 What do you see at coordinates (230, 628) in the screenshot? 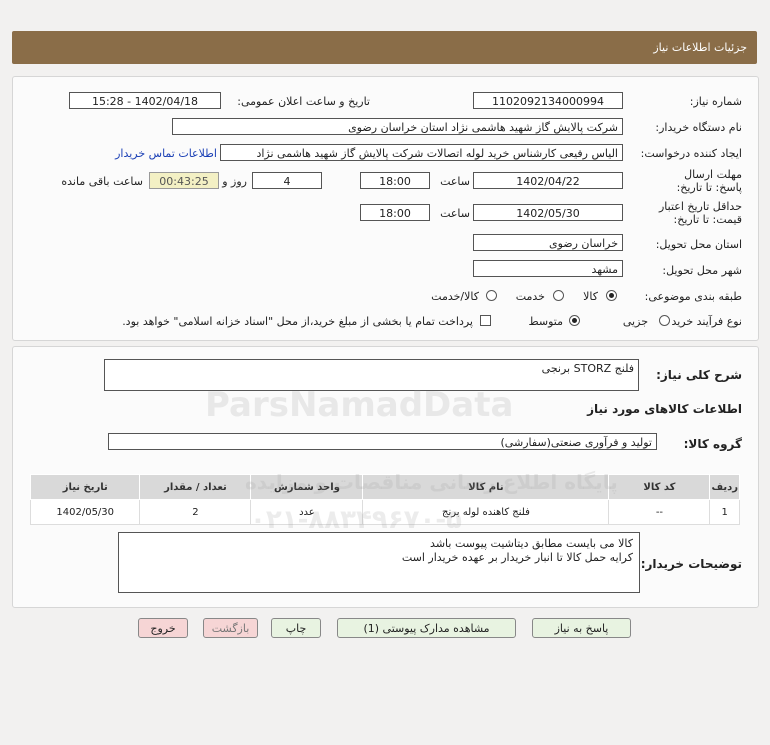
I see `back-button: بازگشت` at bounding box center [230, 628].